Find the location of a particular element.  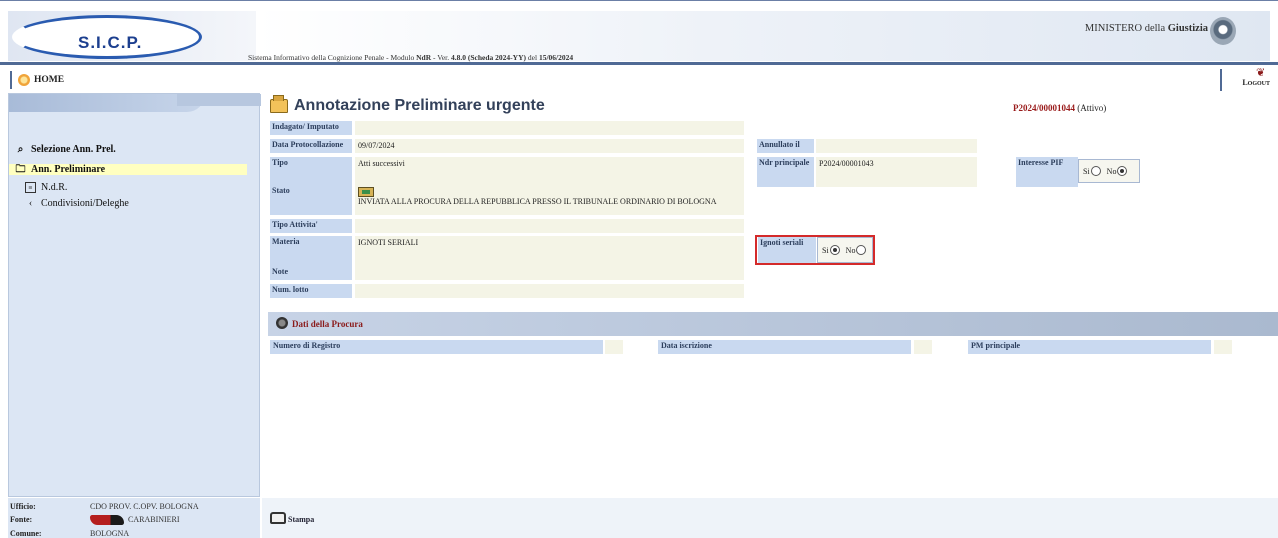

procura-title: Dati della Procura is located at coordinates (327, 324).